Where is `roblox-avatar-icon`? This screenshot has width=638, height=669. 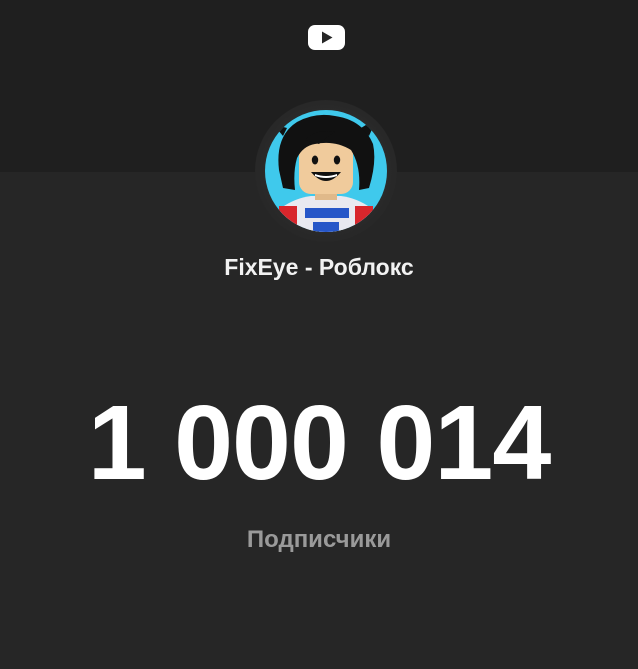 roblox-avatar-icon is located at coordinates (326, 171).